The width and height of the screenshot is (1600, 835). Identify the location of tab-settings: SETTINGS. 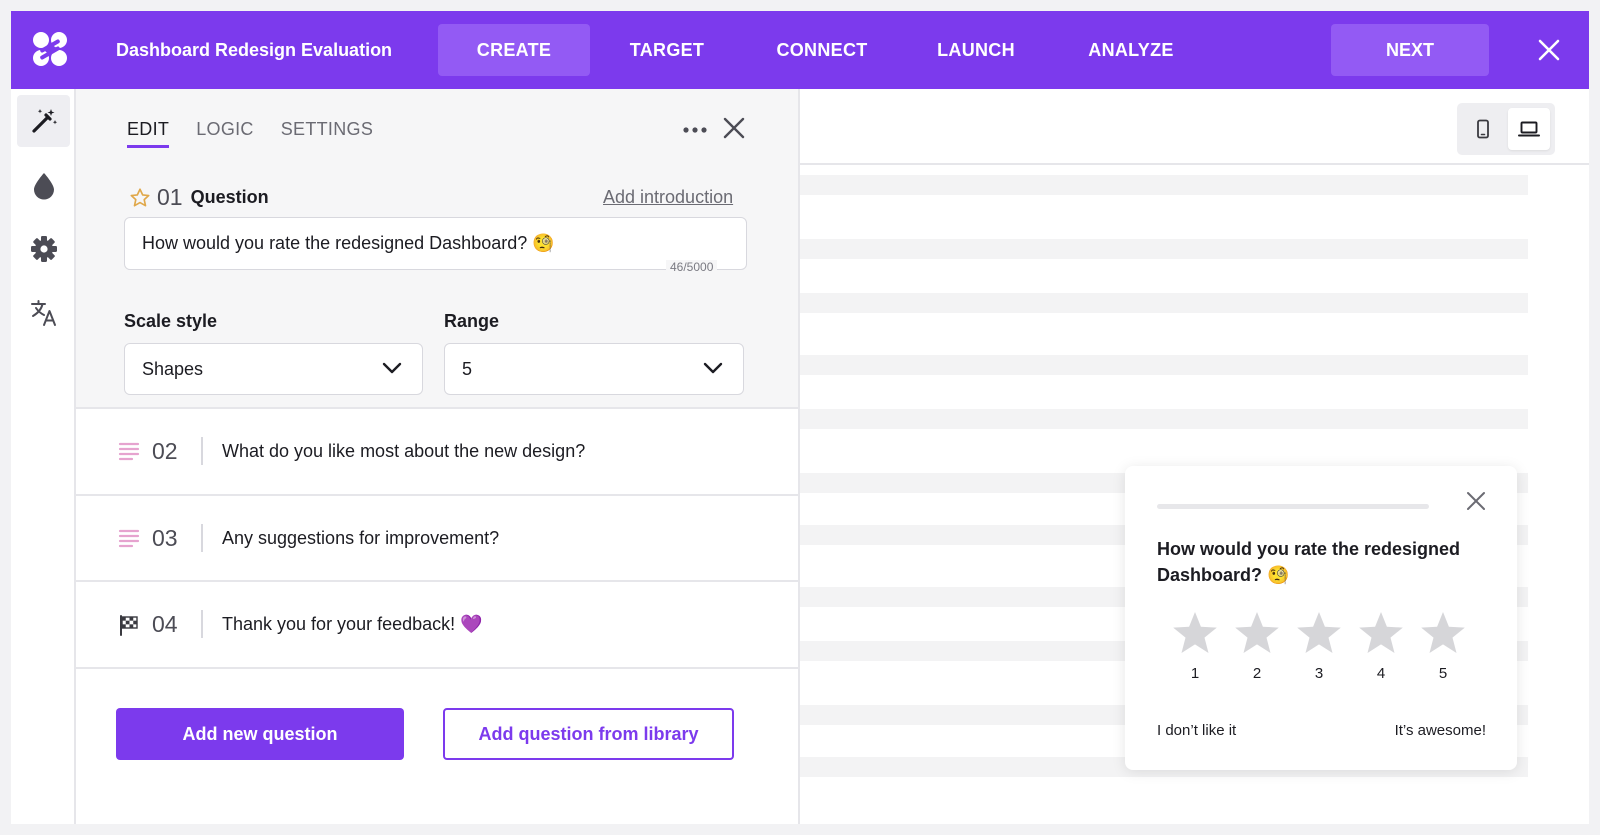
(327, 133).